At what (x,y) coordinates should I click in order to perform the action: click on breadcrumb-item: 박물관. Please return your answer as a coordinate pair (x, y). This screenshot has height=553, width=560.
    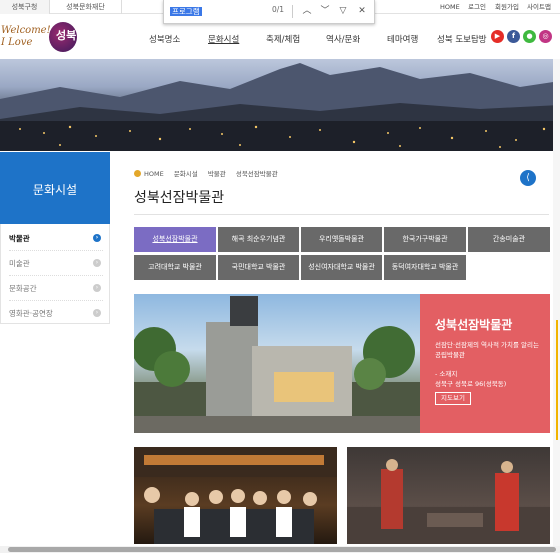
    Looking at the image, I should click on (217, 173).